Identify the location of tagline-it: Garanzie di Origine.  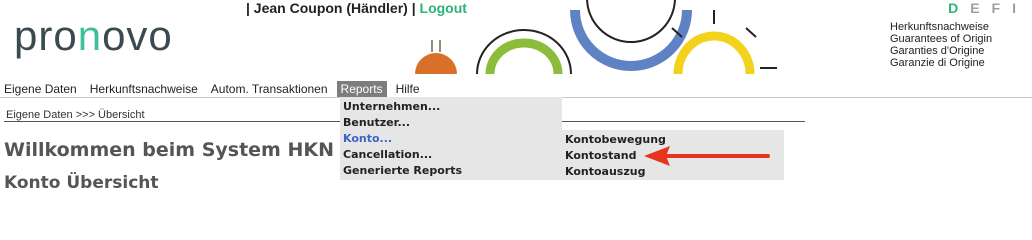
(937, 63).